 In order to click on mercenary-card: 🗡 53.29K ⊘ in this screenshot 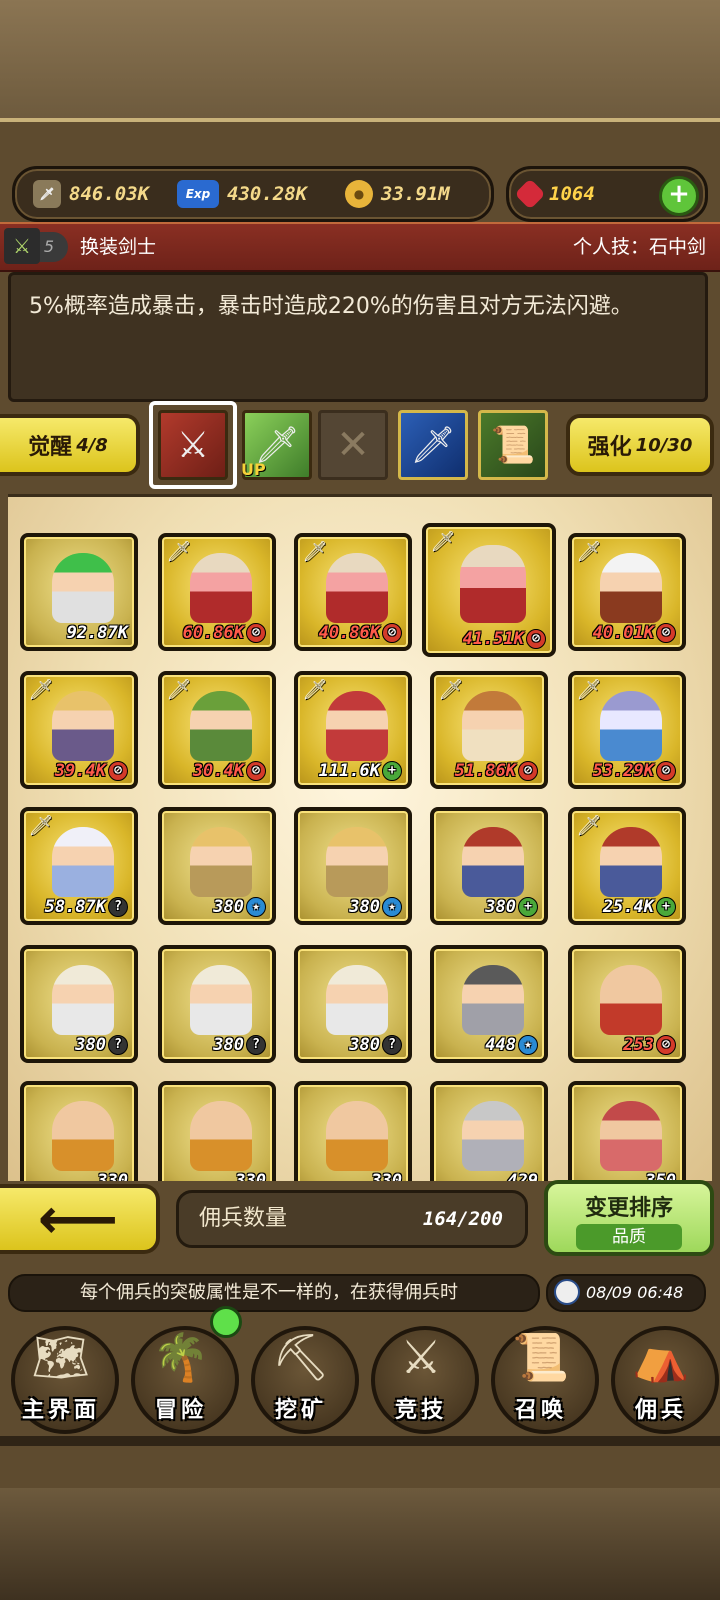, I will do `click(627, 730)`.